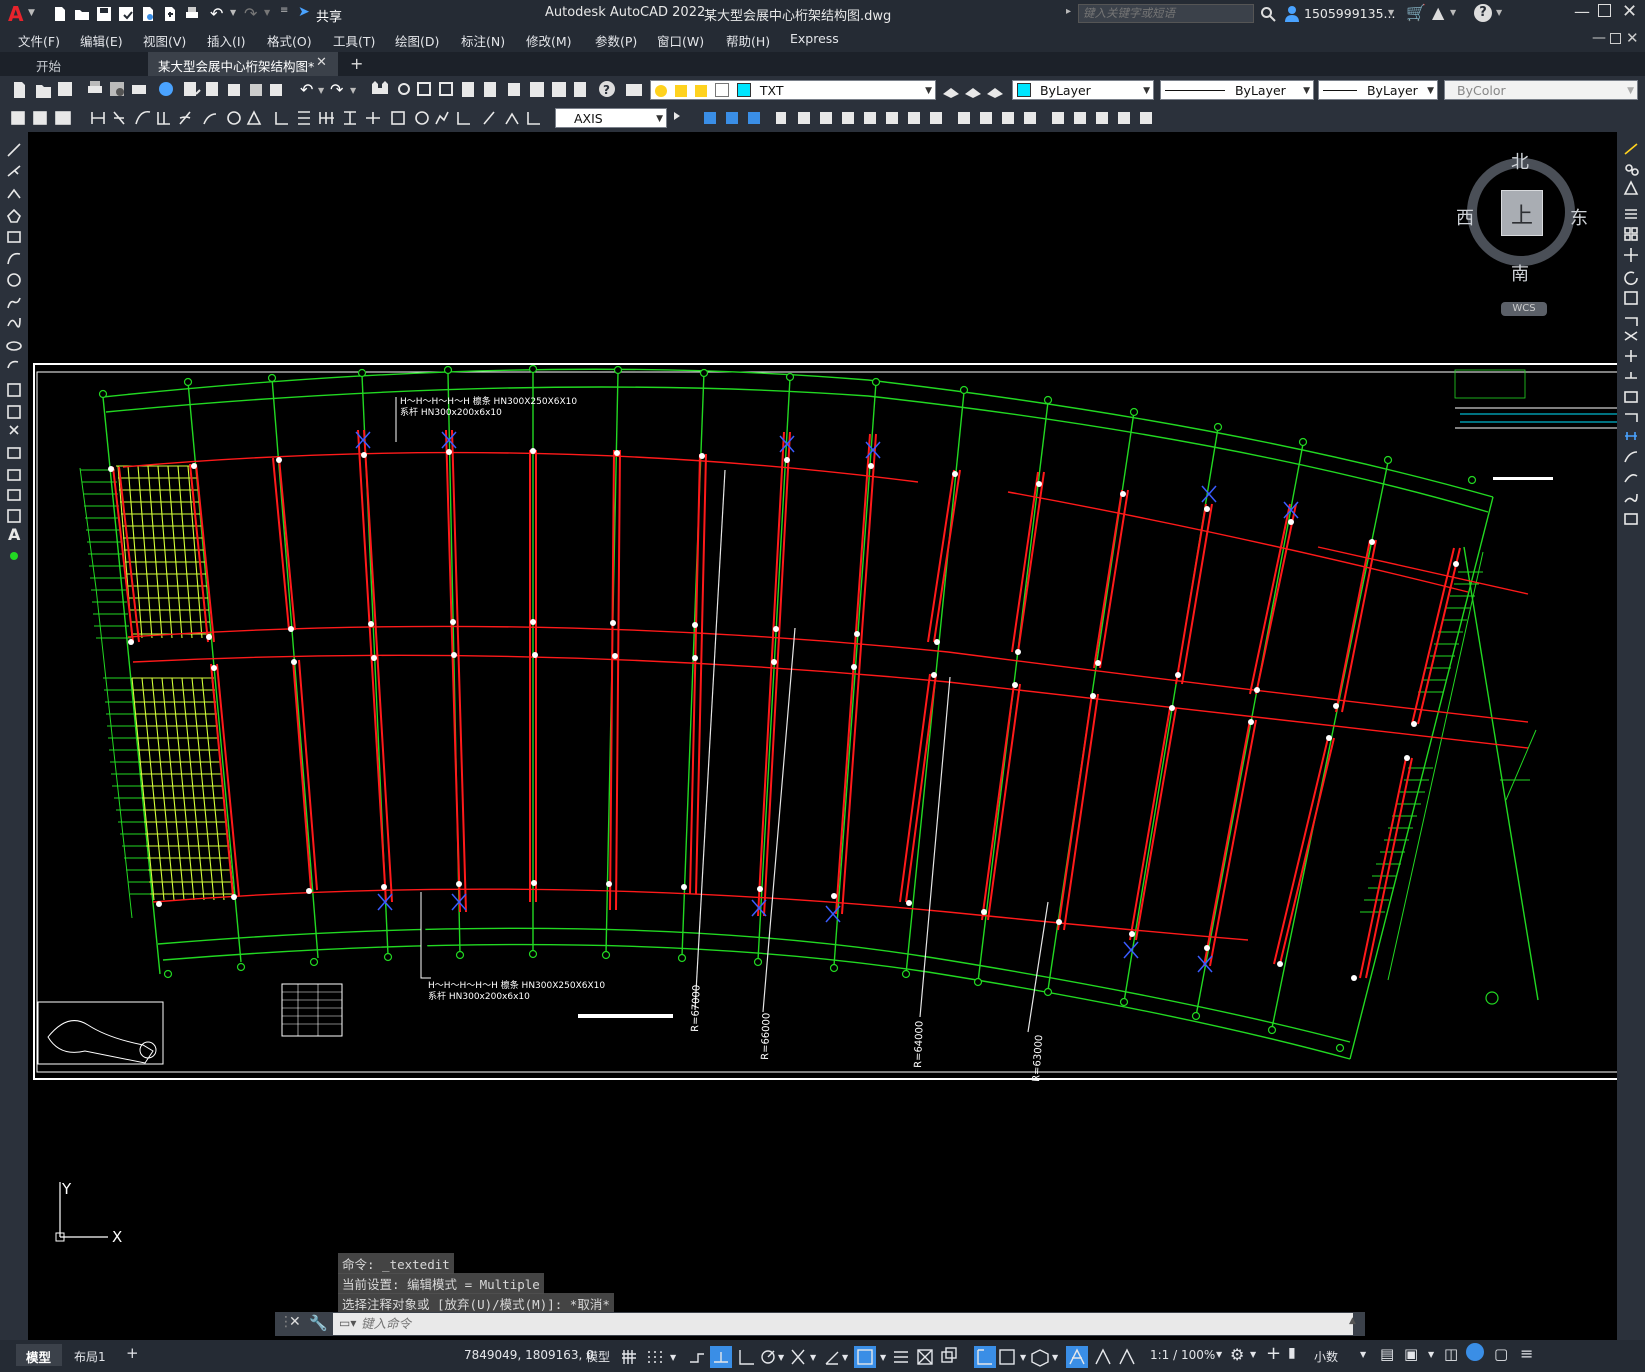 The height and width of the screenshot is (1372, 1645). What do you see at coordinates (74, 64) in the screenshot?
I see `tab-start: 开始` at bounding box center [74, 64].